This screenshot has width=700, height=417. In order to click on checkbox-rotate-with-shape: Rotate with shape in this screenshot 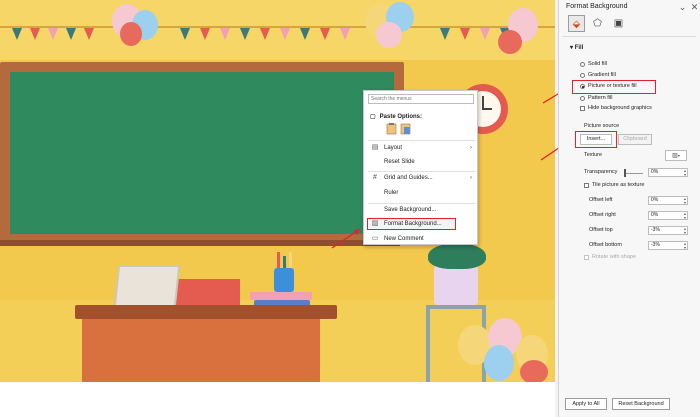, I will do `click(610, 257)`.